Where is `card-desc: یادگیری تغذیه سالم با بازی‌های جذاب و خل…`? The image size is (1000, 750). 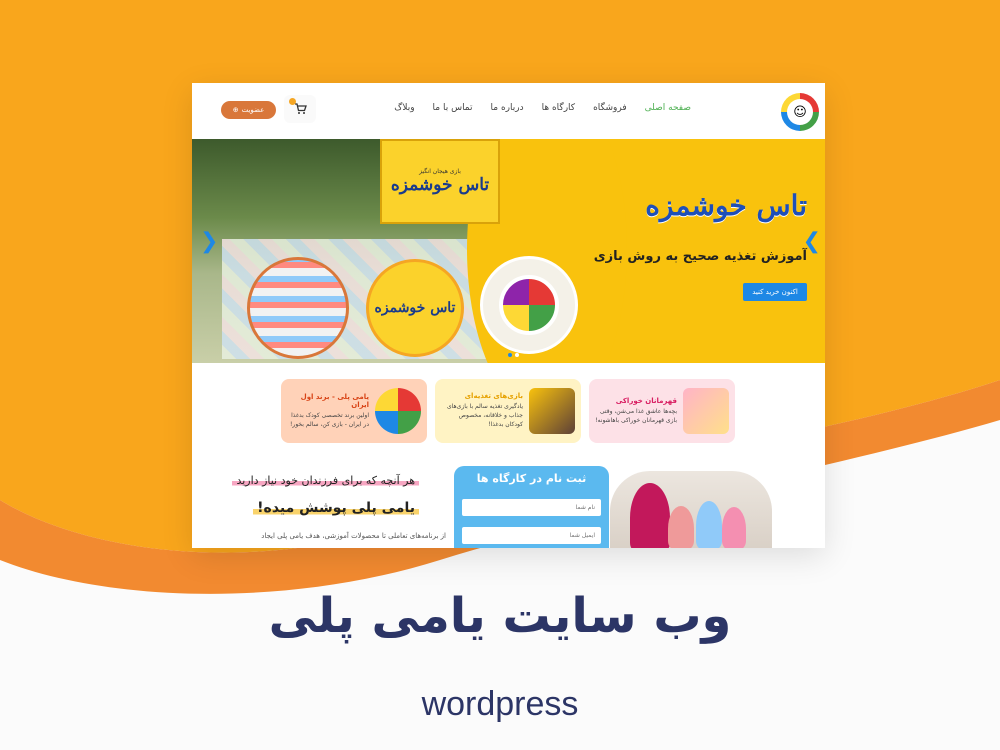 card-desc: یادگیری تغذیه سالم با بازی‌های جذاب و خل… is located at coordinates (484, 415).